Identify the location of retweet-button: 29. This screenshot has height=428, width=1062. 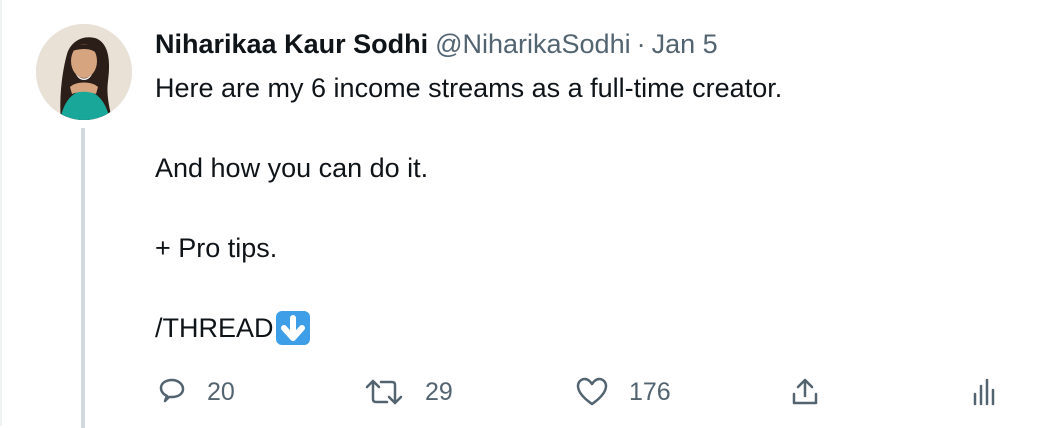
(408, 392).